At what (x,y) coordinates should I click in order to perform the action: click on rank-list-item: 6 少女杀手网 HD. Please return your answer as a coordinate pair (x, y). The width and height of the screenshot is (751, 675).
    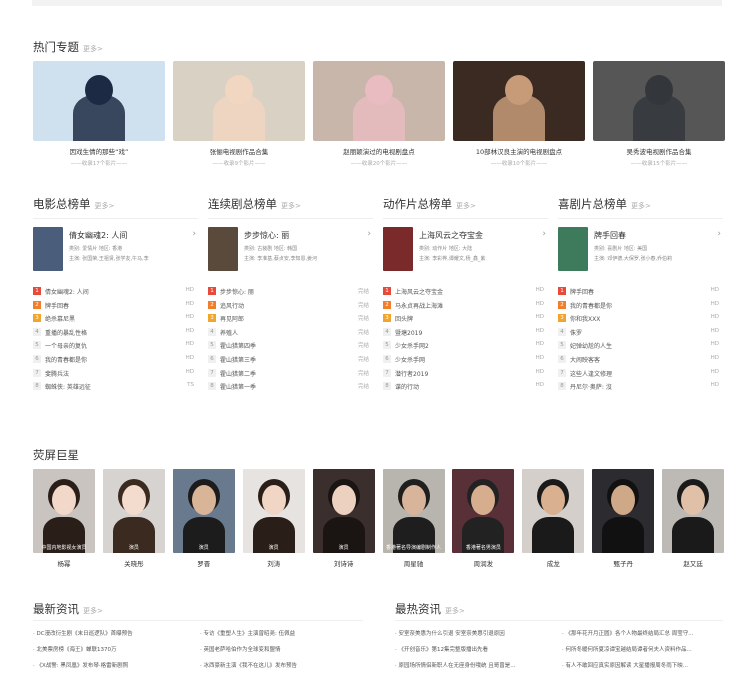
    Looking at the image, I should click on (465, 360).